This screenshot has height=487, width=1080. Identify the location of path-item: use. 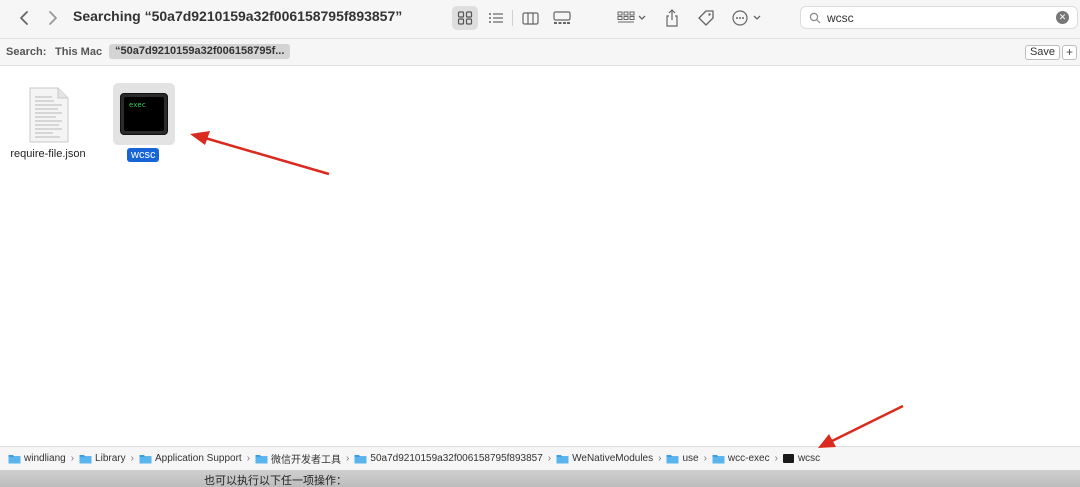
(682, 458).